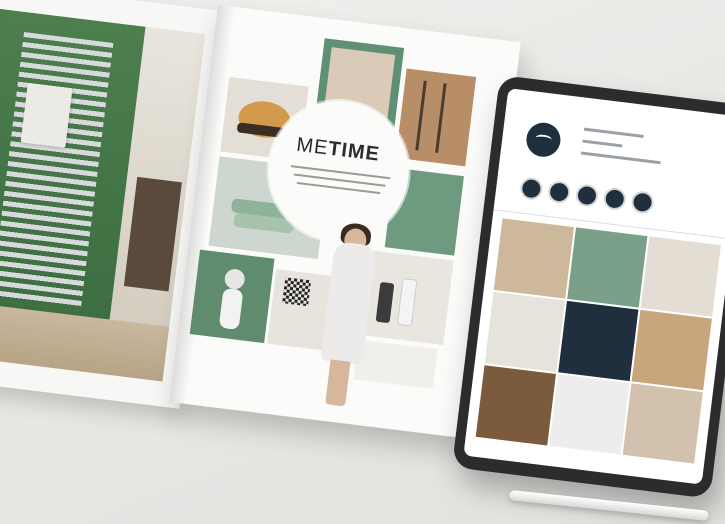  I want to click on towel-hook-photo, so click(232, 296).